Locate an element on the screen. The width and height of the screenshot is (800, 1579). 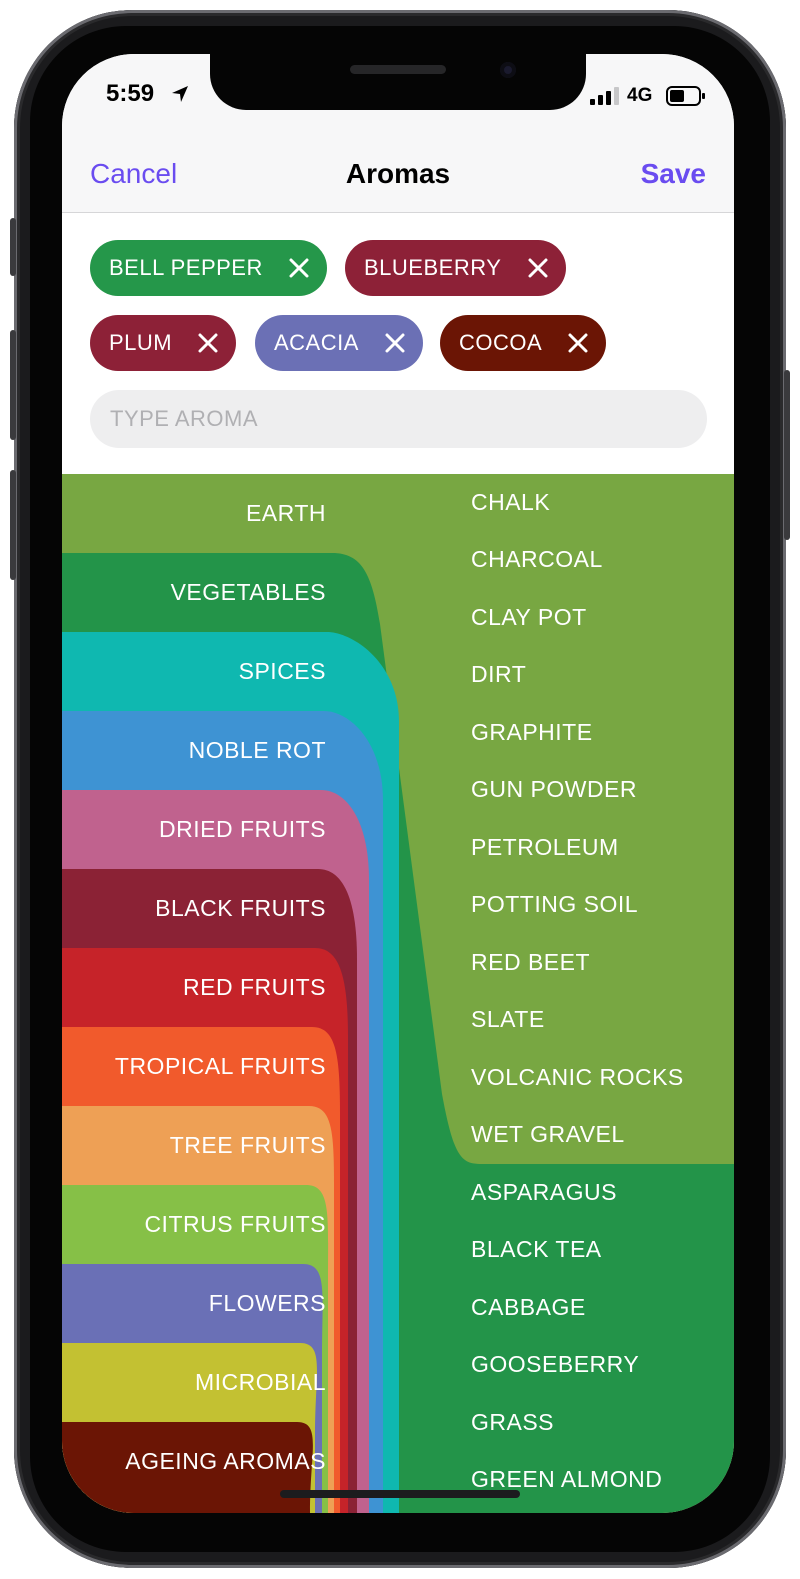
tag-chip-acacia: ACACIA is located at coordinates (339, 343).